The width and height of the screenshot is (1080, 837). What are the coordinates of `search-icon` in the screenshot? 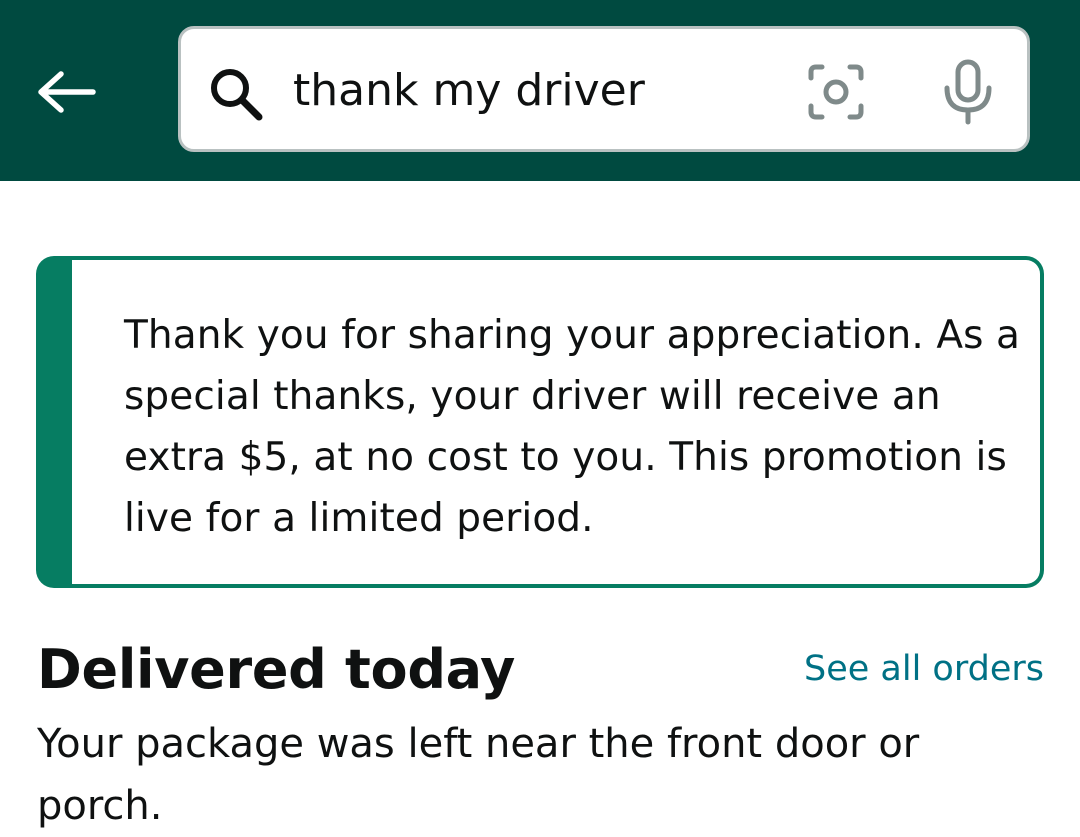 It's located at (237, 95).